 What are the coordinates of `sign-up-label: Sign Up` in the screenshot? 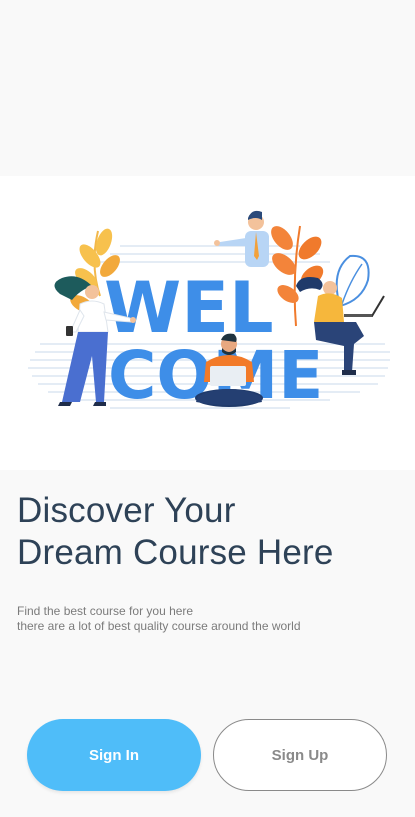 It's located at (300, 755).